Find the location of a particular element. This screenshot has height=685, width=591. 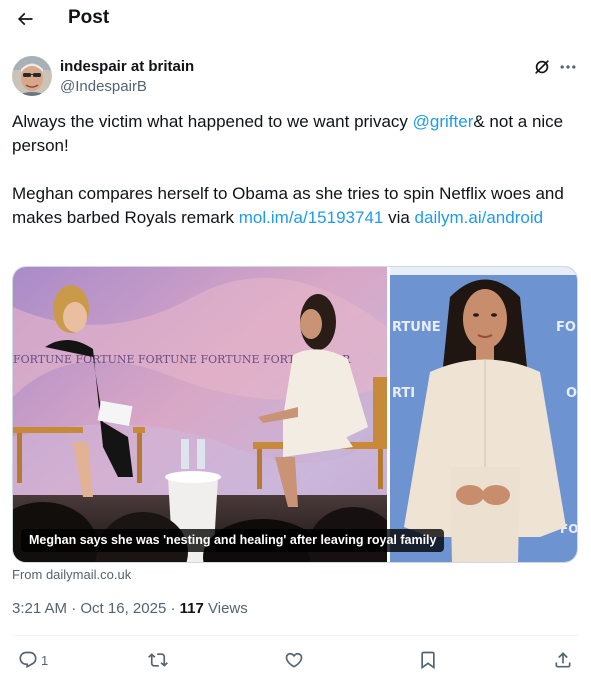

top-bar: Post is located at coordinates (295, 19).